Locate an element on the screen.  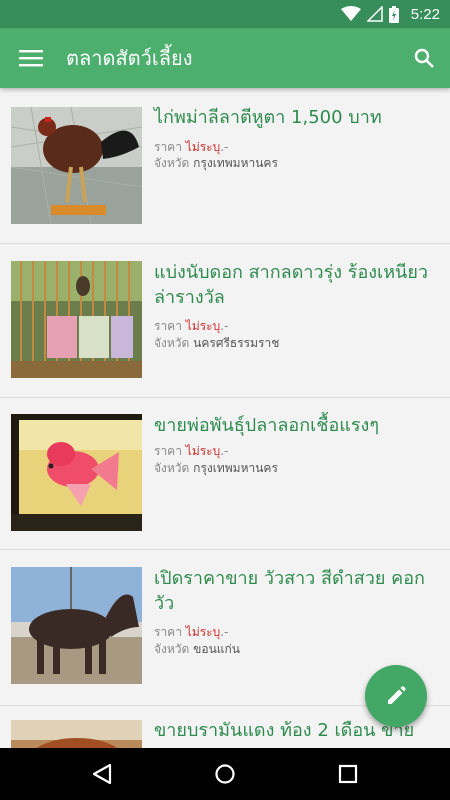
home-button is located at coordinates (225, 774).